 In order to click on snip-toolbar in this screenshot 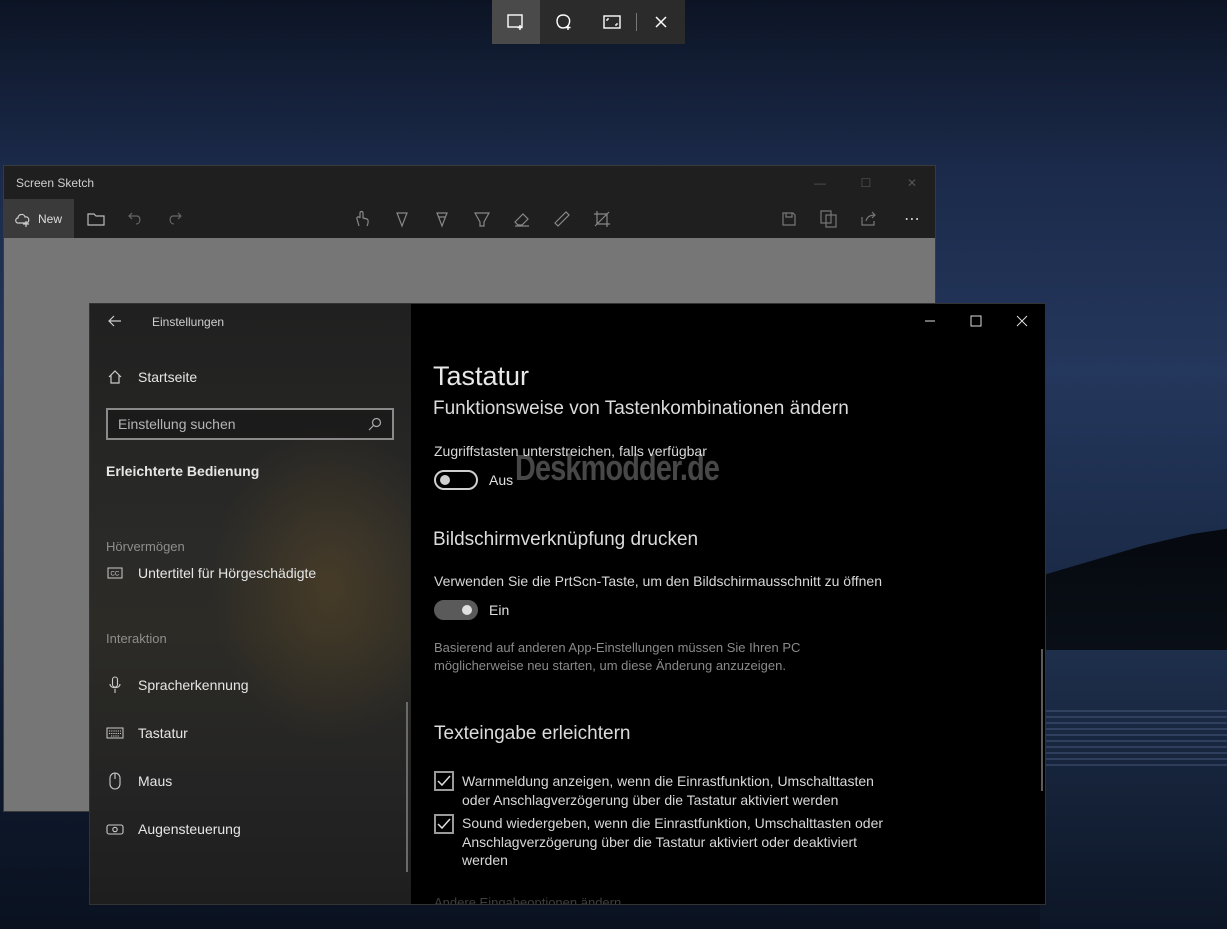, I will do `click(588, 22)`.